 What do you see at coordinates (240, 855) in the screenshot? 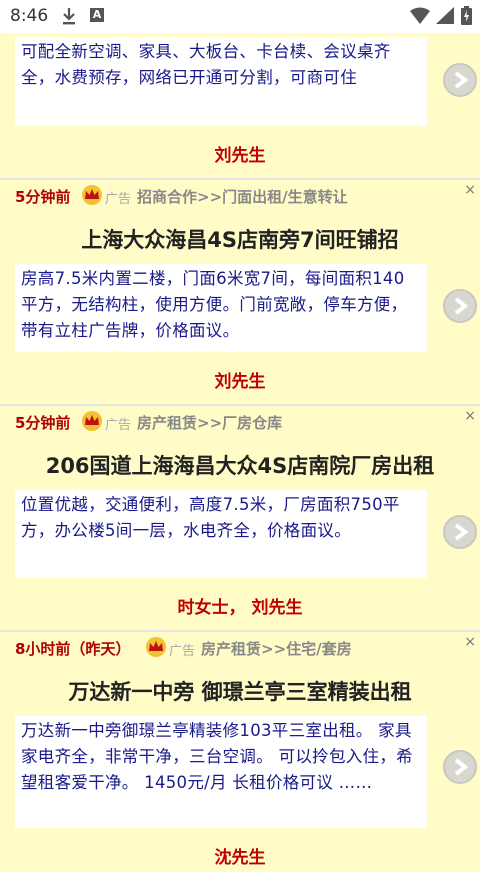
I see `listing-contact: 沈先生` at bounding box center [240, 855].